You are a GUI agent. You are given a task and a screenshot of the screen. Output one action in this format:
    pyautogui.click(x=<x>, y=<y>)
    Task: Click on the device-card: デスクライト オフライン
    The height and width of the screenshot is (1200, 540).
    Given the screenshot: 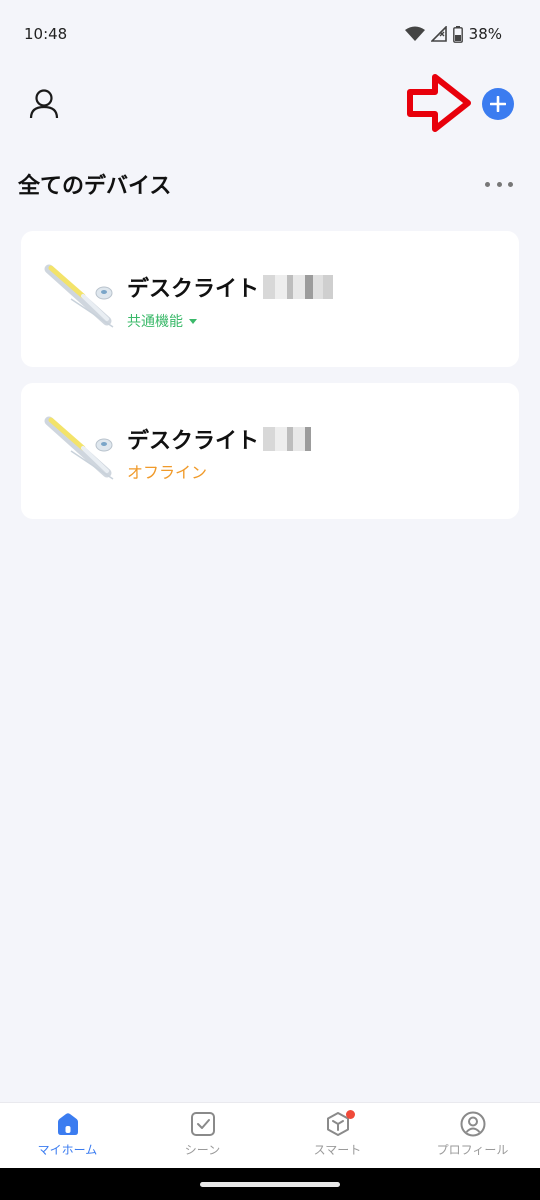 What is the action you would take?
    pyautogui.click(x=270, y=451)
    